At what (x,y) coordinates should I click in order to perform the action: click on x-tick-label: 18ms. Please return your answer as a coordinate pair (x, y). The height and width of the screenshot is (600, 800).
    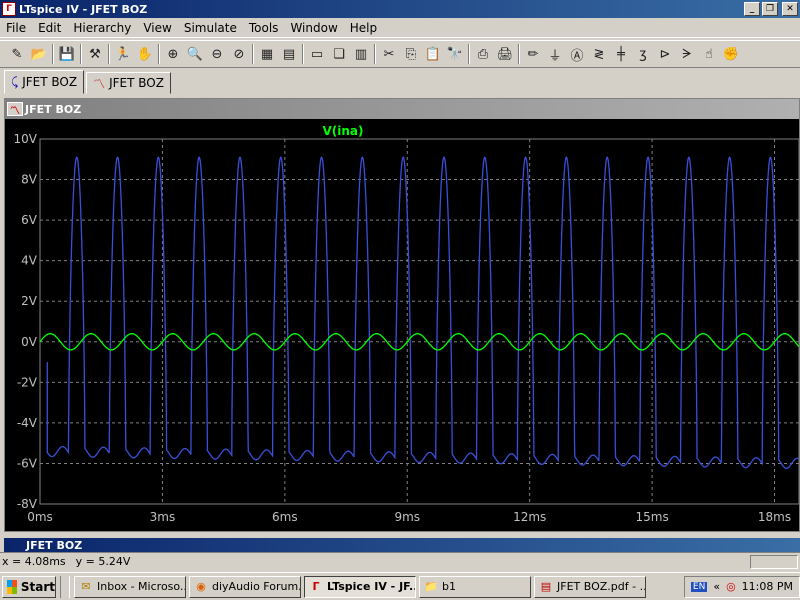
    Looking at the image, I should click on (774, 517).